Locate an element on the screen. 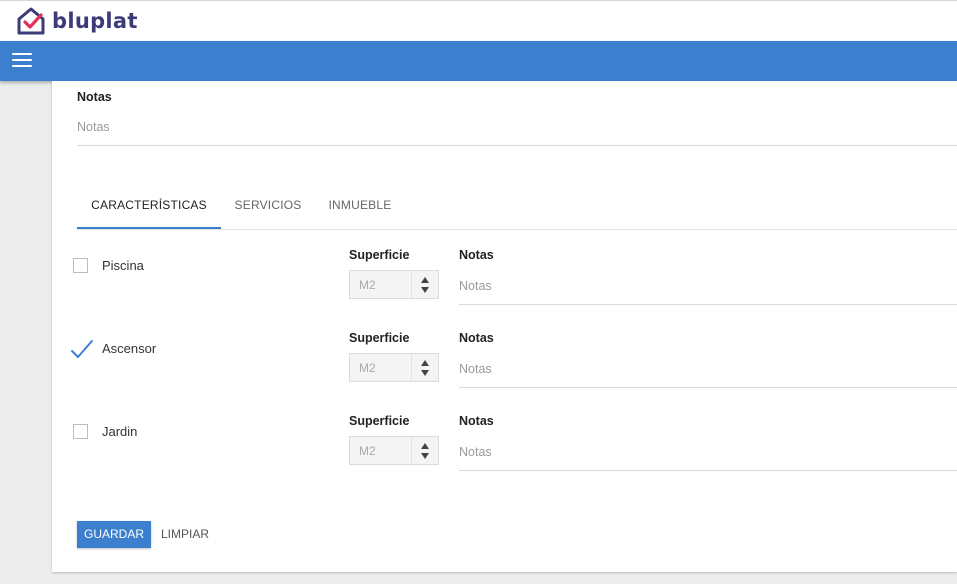 The height and width of the screenshot is (584, 957). jardin-notes-input: Notas is located at coordinates (708, 458).